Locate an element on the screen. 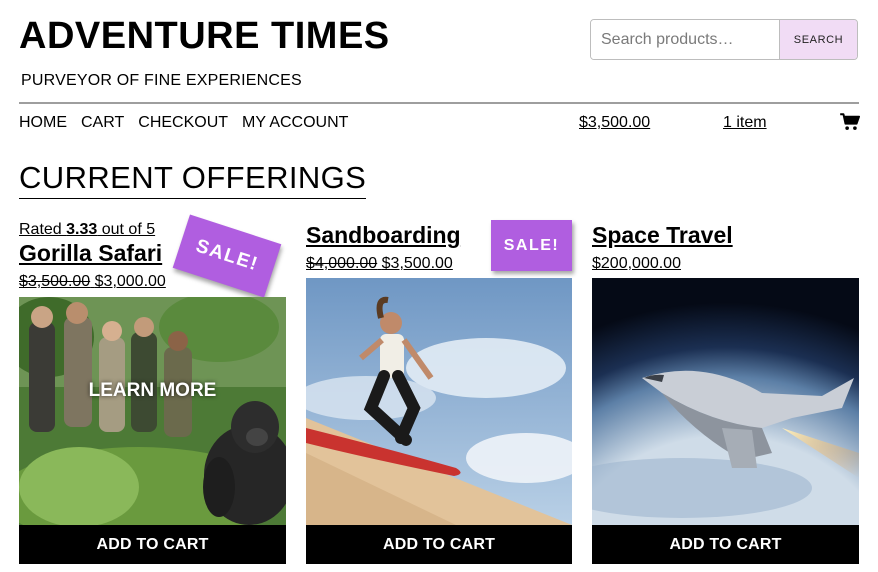 Image resolution: width=878 pixels, height=572 pixels. product-title-gorilla-safari: Gorilla Safari is located at coordinates (90, 253).